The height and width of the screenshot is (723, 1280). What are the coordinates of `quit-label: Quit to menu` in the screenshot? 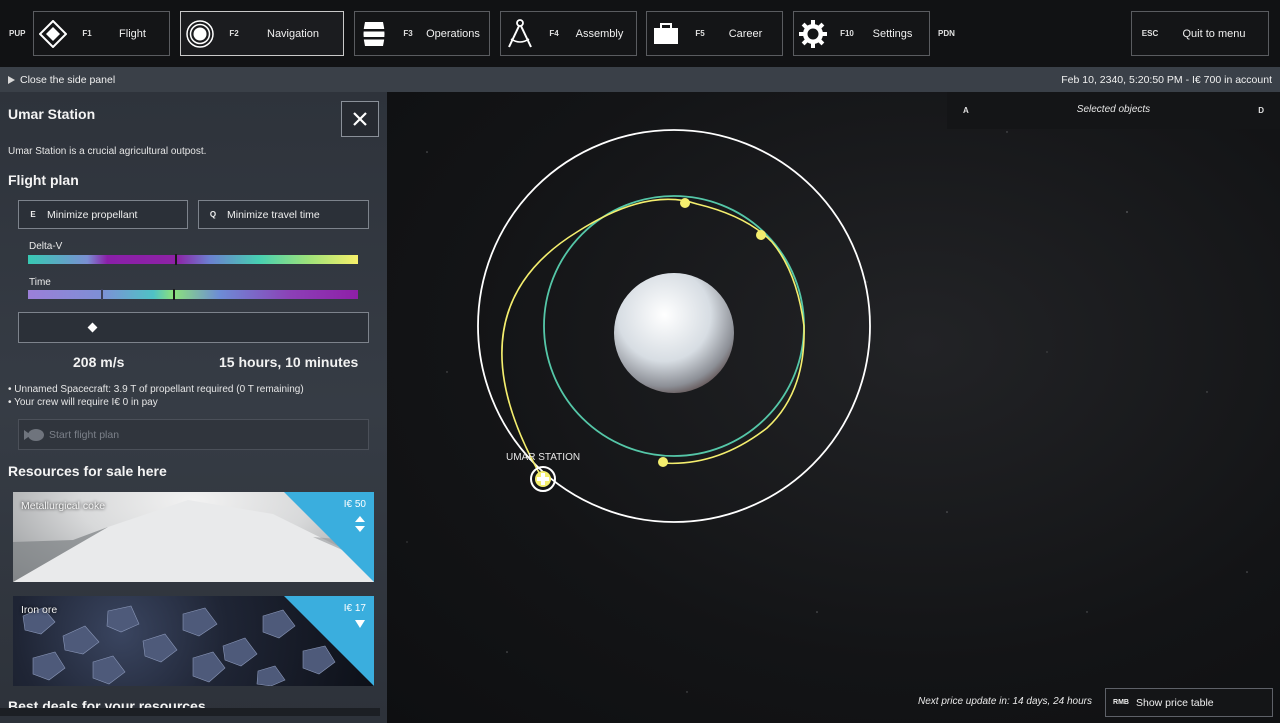 It's located at (1214, 33).